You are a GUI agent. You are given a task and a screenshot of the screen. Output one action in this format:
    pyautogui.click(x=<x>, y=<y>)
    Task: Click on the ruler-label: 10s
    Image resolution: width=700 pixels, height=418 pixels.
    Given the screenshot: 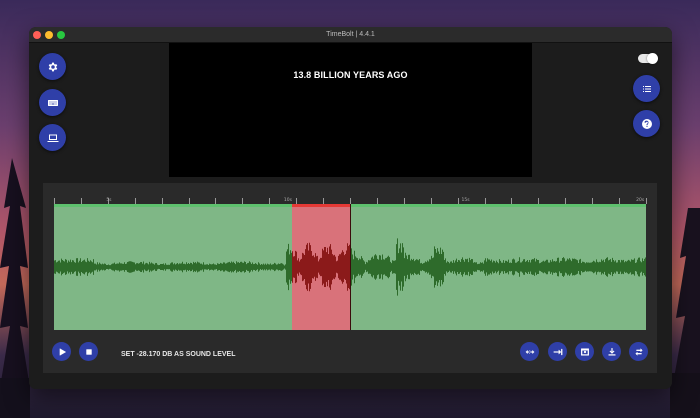 What is the action you would take?
    pyautogui.click(x=287, y=200)
    